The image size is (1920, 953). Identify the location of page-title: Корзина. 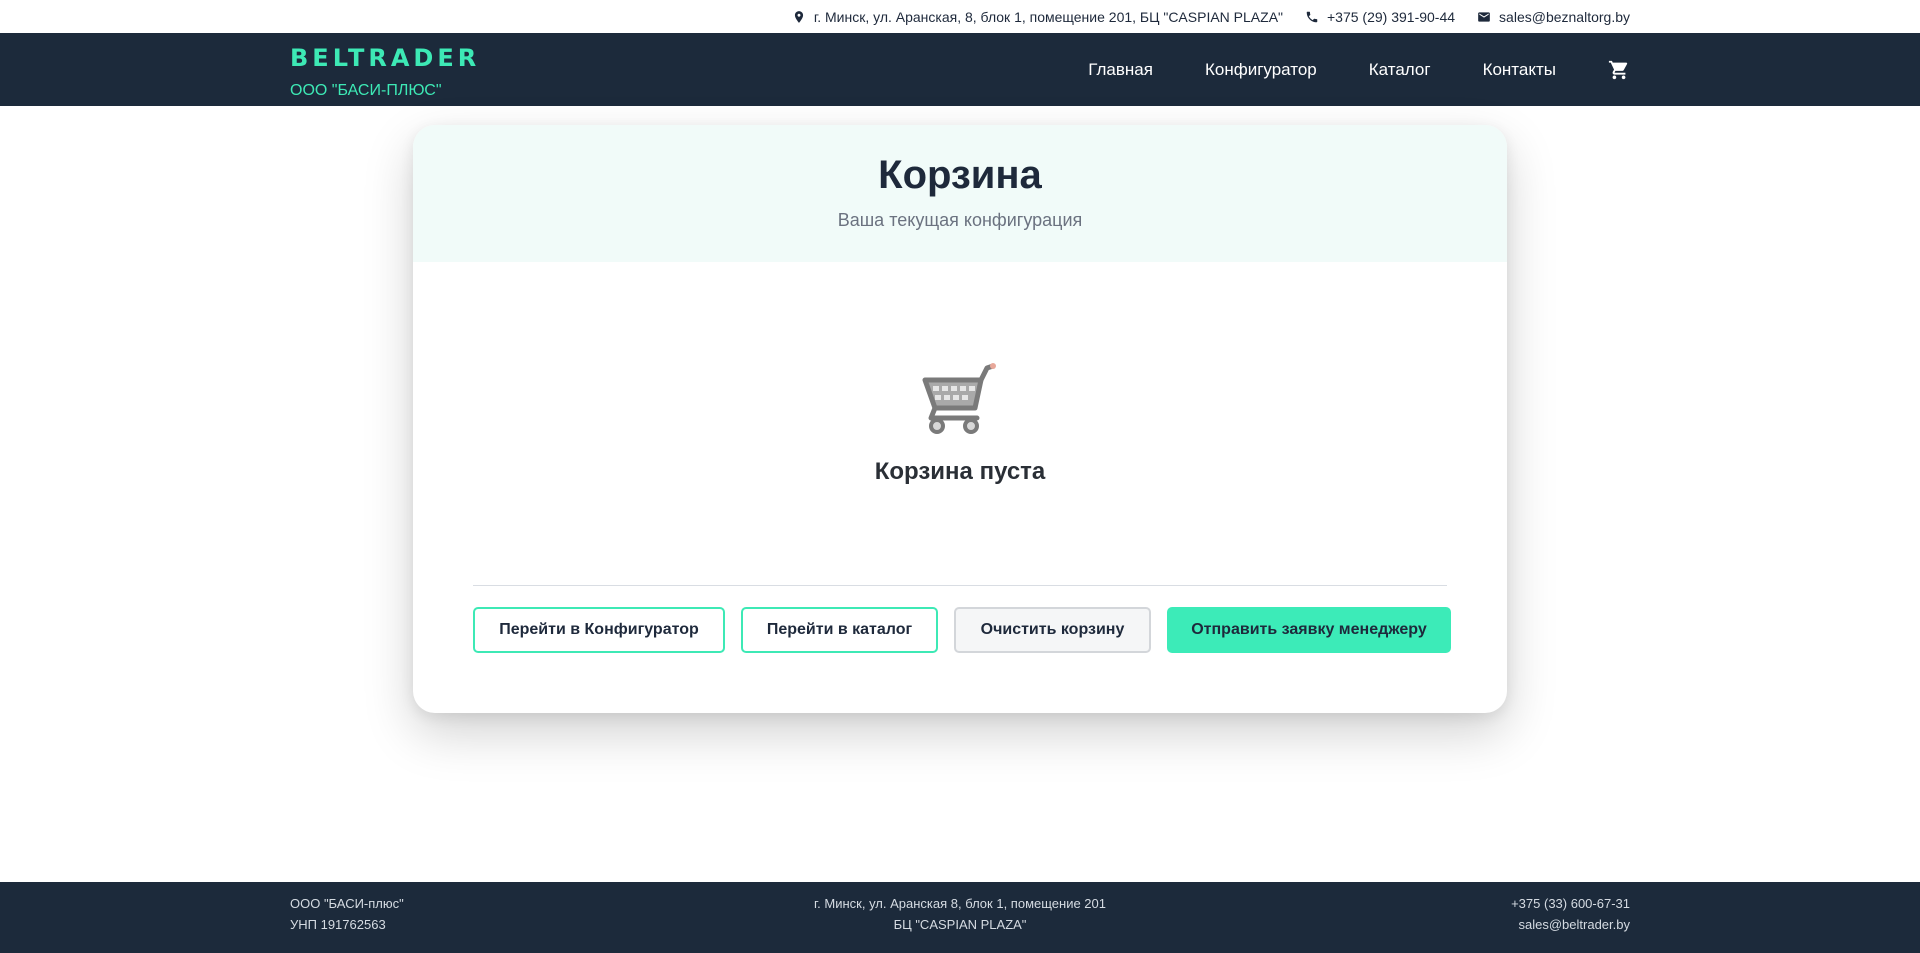
(960, 175).